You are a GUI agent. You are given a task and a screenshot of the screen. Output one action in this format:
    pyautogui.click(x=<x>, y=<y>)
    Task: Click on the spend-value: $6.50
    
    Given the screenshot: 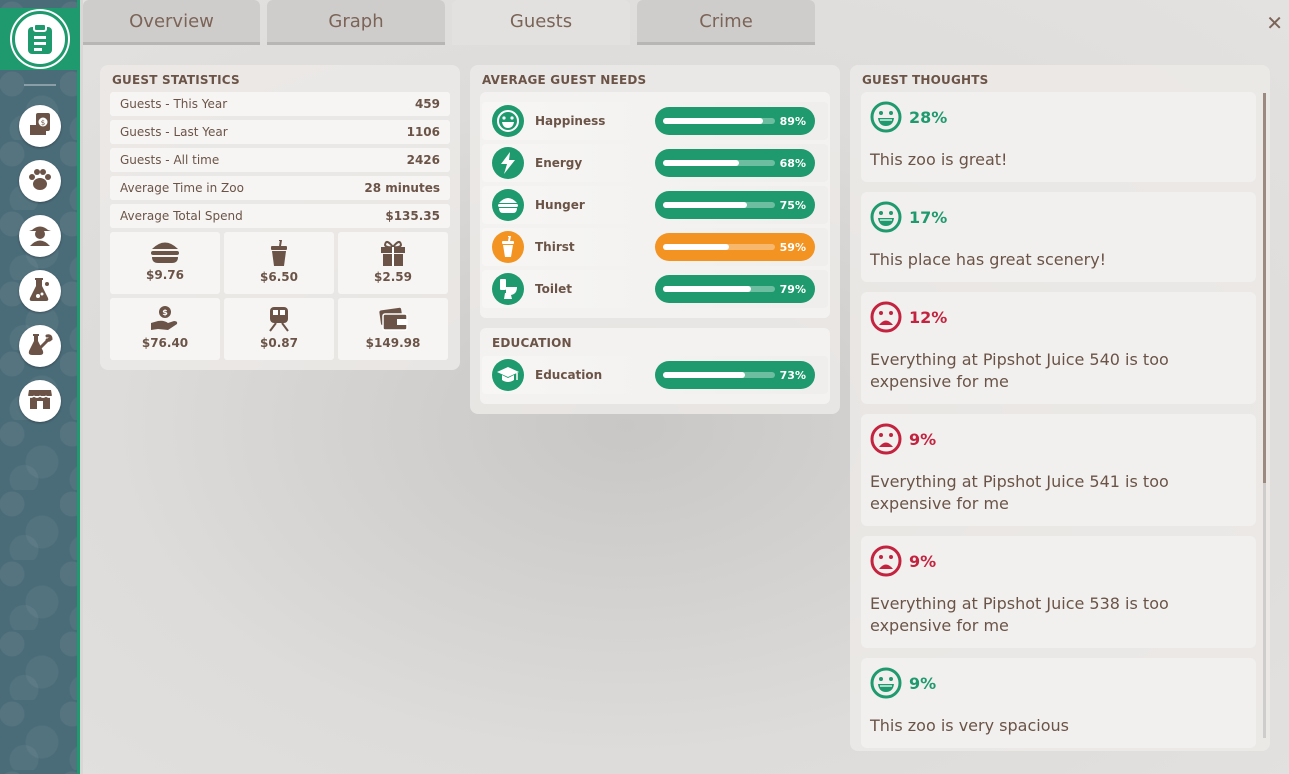 What is the action you would take?
    pyautogui.click(x=279, y=277)
    